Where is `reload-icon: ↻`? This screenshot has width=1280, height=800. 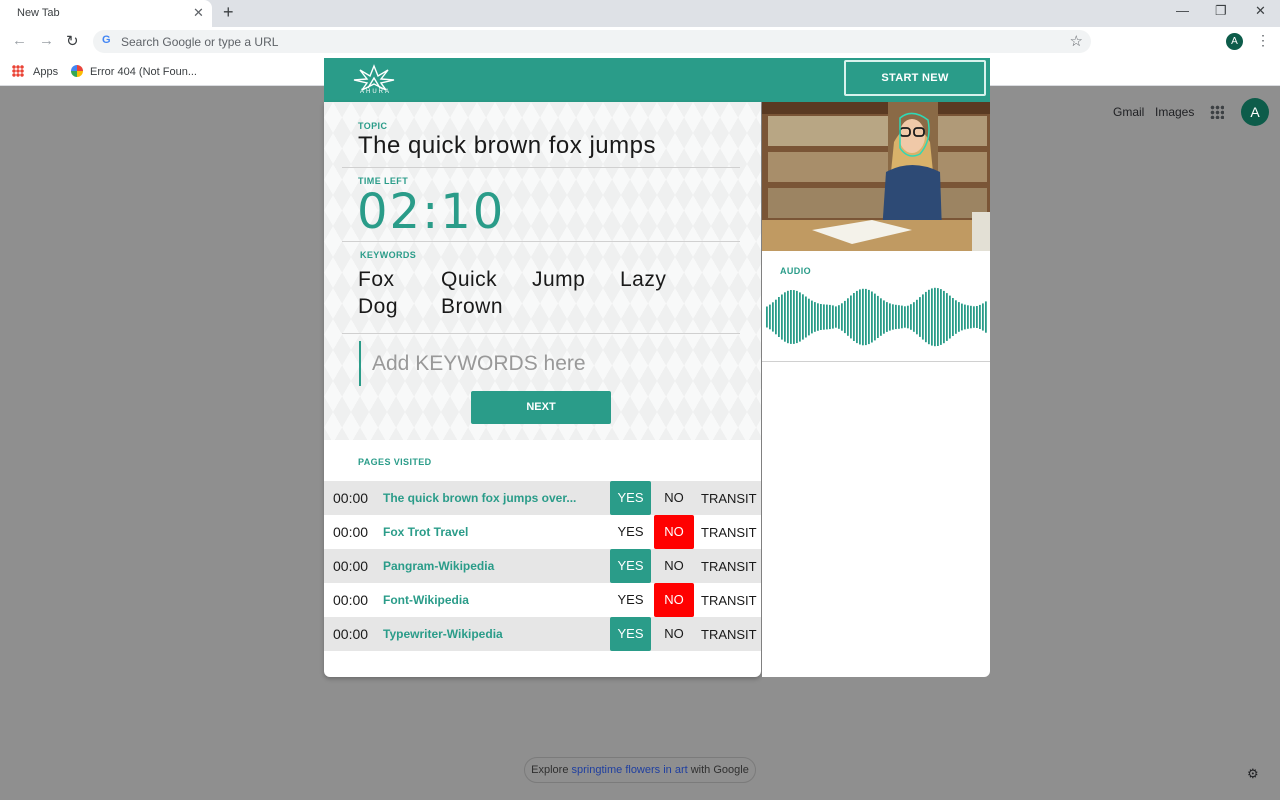 reload-icon: ↻ is located at coordinates (72, 41).